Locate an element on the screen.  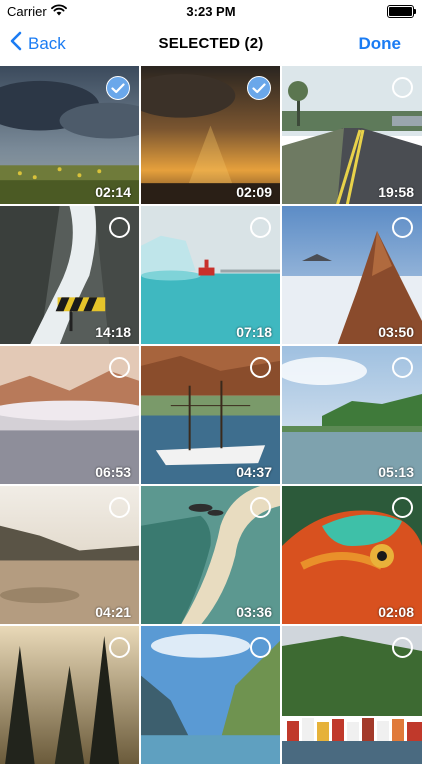
battery-icon is located at coordinates (400, 11).